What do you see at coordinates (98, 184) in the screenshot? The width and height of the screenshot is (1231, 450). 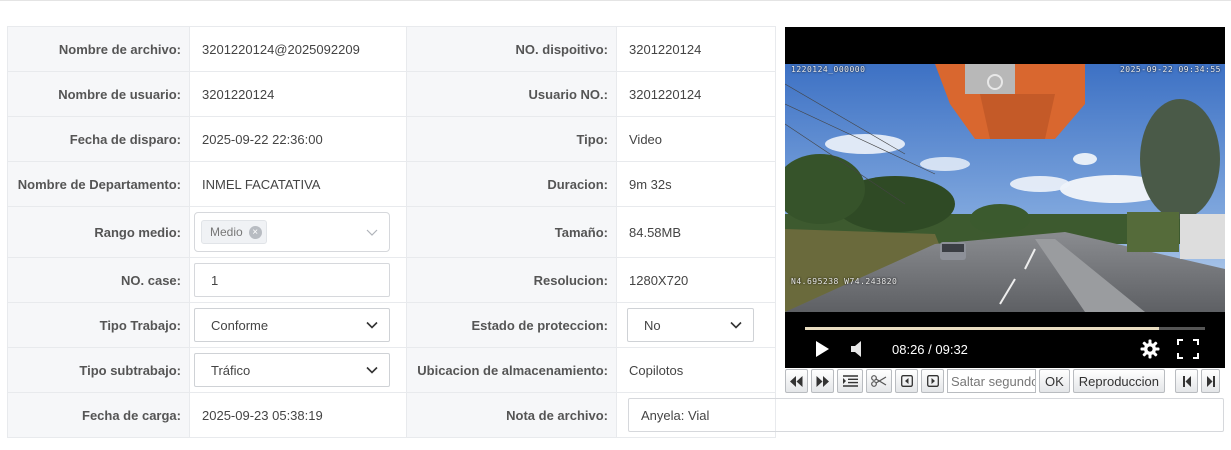 I see `departamento-label: Nombre de Departamento:` at bounding box center [98, 184].